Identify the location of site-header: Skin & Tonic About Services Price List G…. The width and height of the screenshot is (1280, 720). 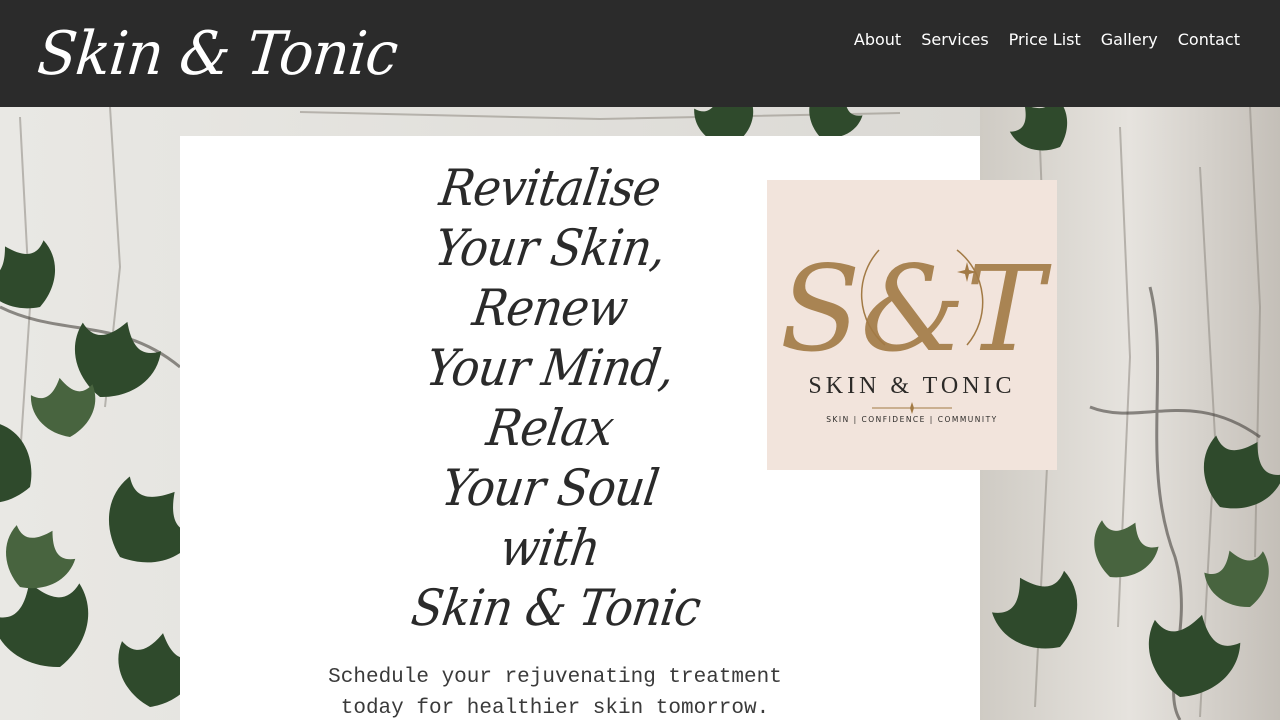
(640, 53).